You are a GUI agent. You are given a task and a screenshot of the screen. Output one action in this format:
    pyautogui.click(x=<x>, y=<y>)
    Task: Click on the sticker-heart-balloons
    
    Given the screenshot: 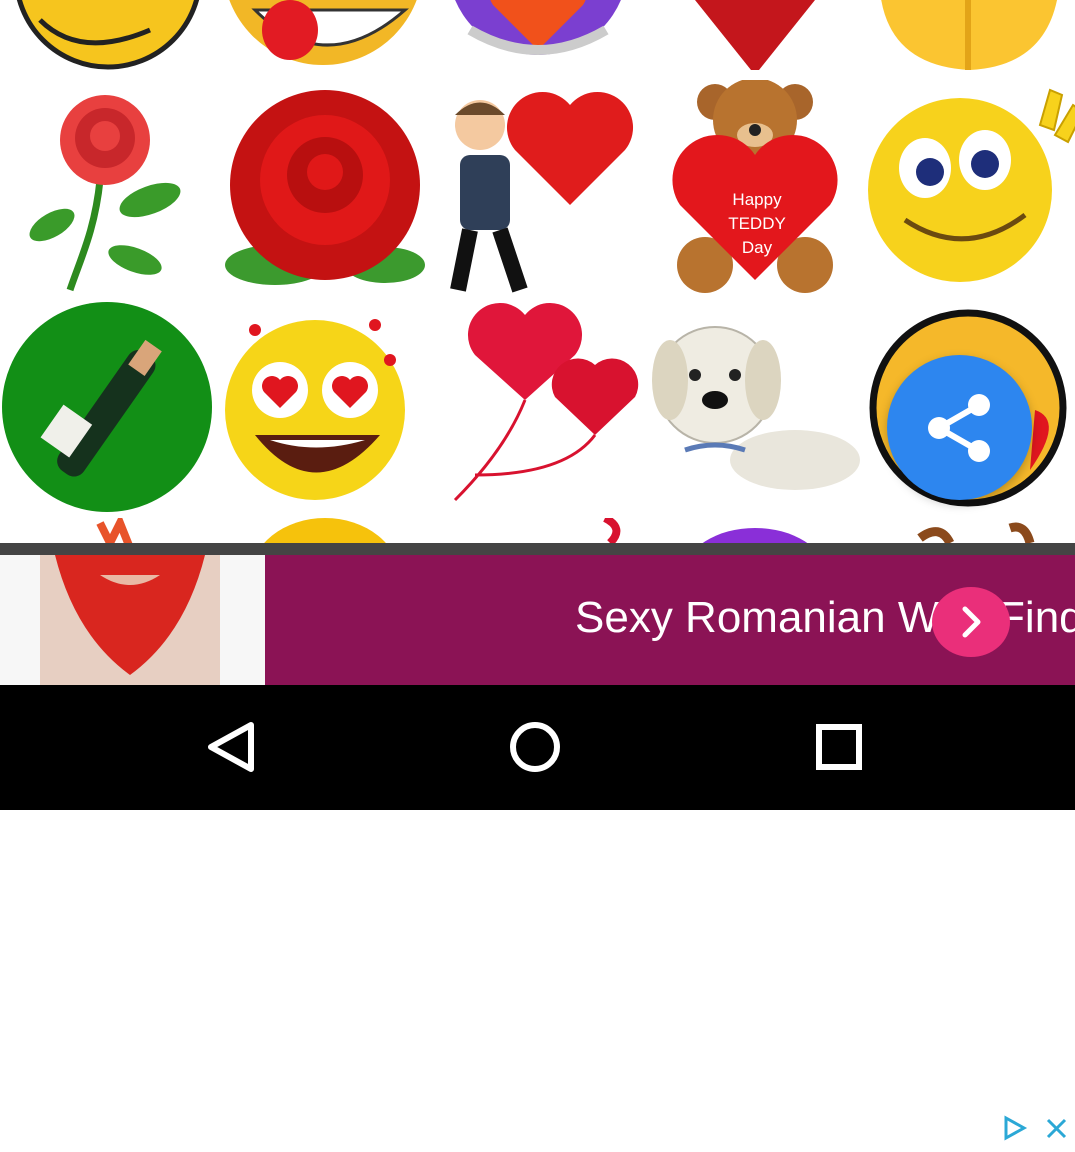 What is the action you would take?
    pyautogui.click(x=537, y=407)
    